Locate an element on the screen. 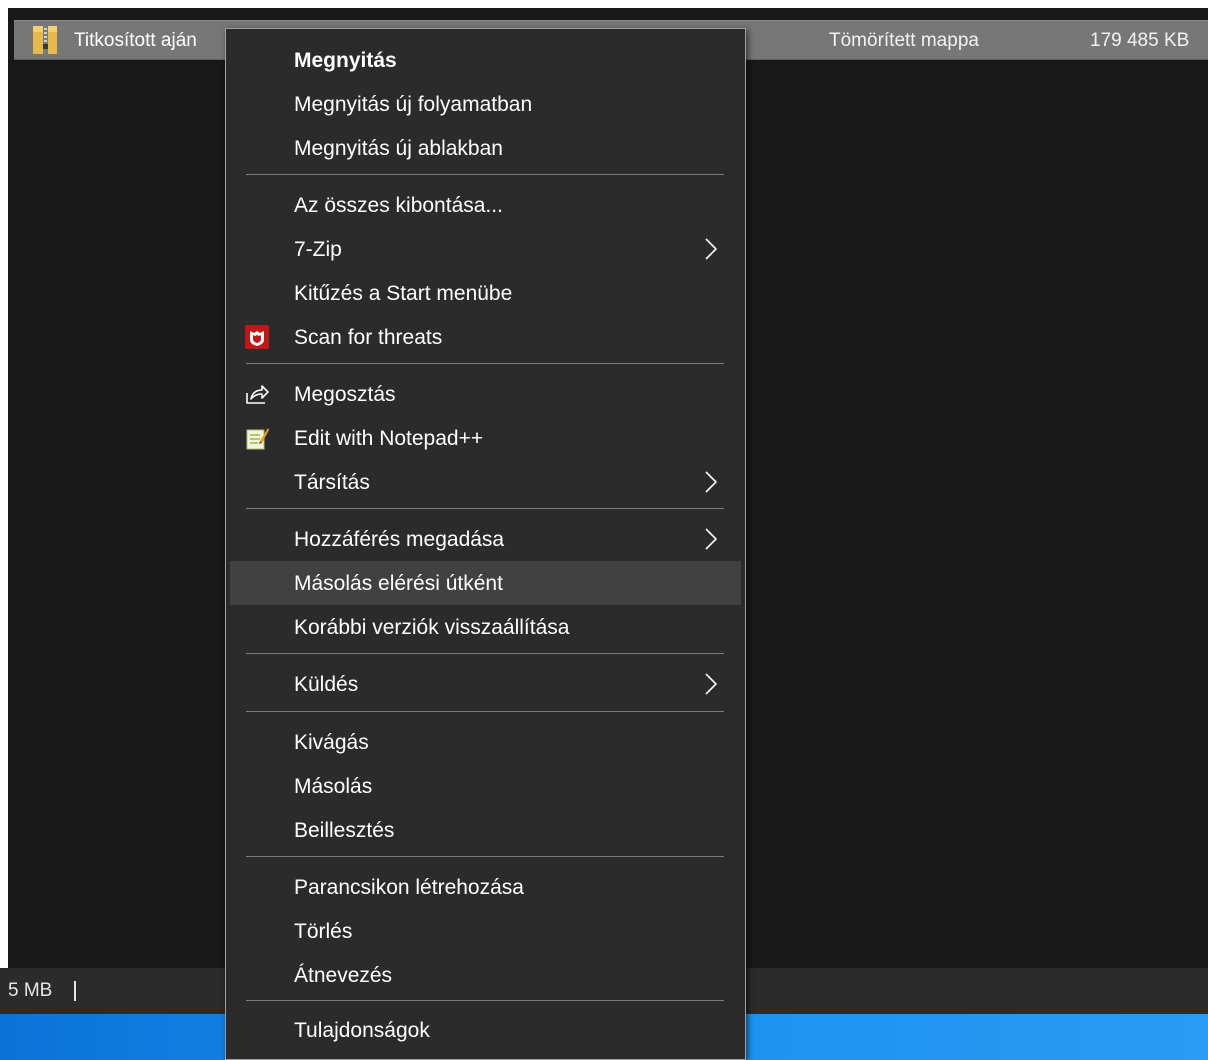 This screenshot has width=1208, height=1060. zip-folder-icon is located at coordinates (45, 40).